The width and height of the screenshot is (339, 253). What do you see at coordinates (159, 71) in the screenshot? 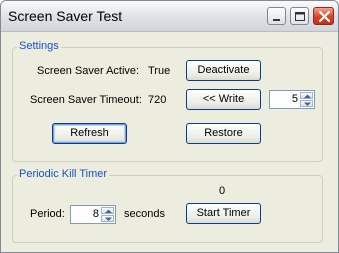
I see `screen-saver-active-value: True` at bounding box center [159, 71].